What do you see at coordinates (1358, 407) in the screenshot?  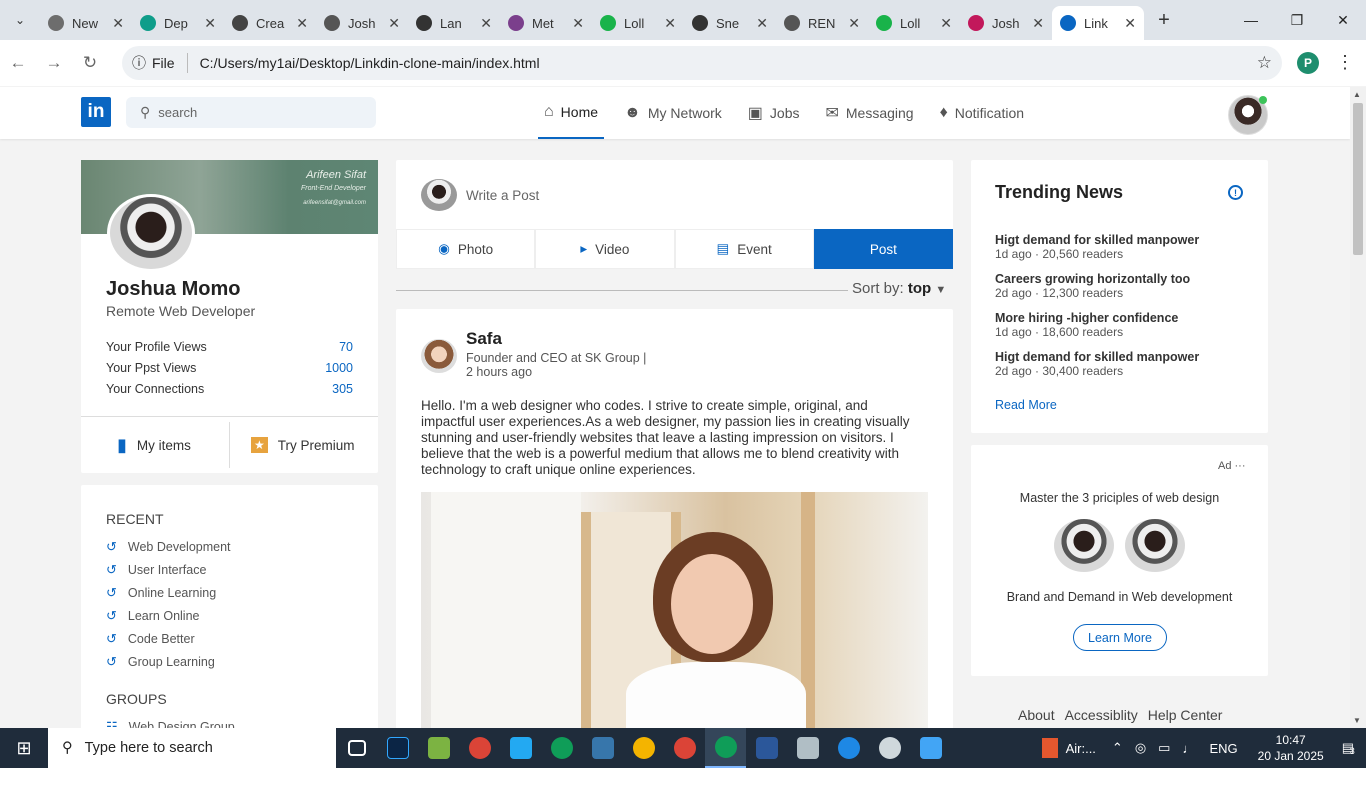 I see `page-scrollbar: ▲ ▼` at bounding box center [1358, 407].